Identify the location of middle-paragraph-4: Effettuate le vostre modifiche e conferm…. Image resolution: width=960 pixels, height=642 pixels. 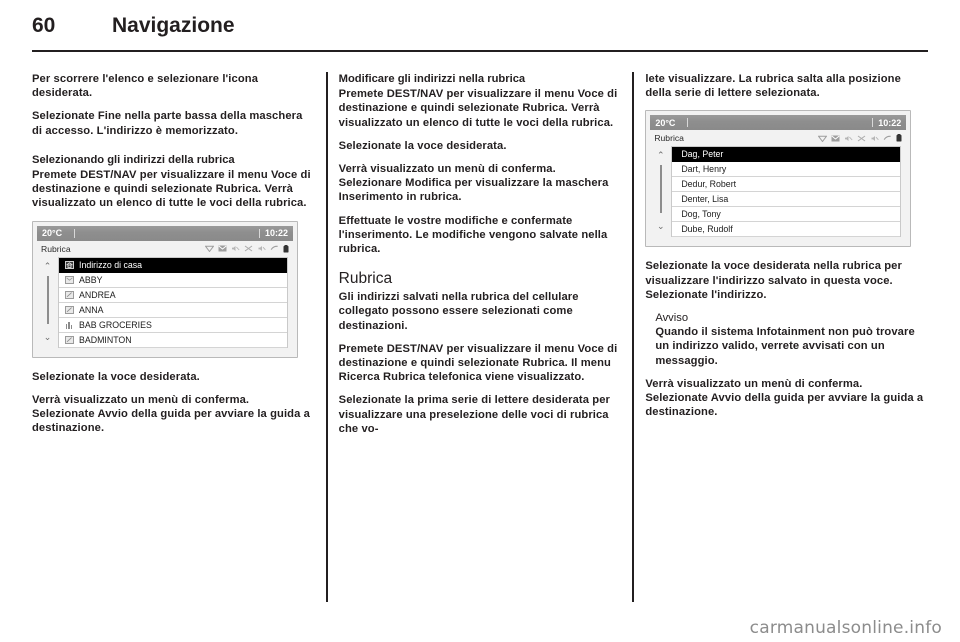
(473, 235).